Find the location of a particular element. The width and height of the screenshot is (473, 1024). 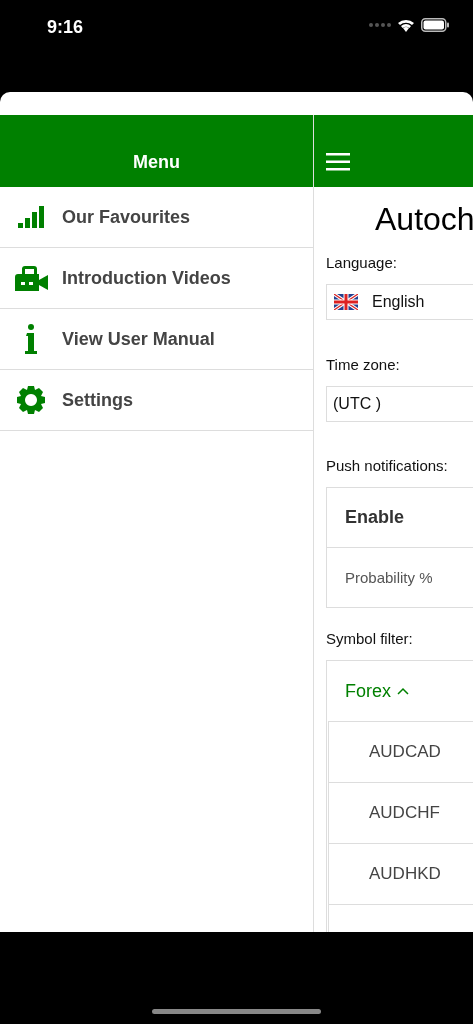

symbol-item: AUDHKD is located at coordinates (401, 873).